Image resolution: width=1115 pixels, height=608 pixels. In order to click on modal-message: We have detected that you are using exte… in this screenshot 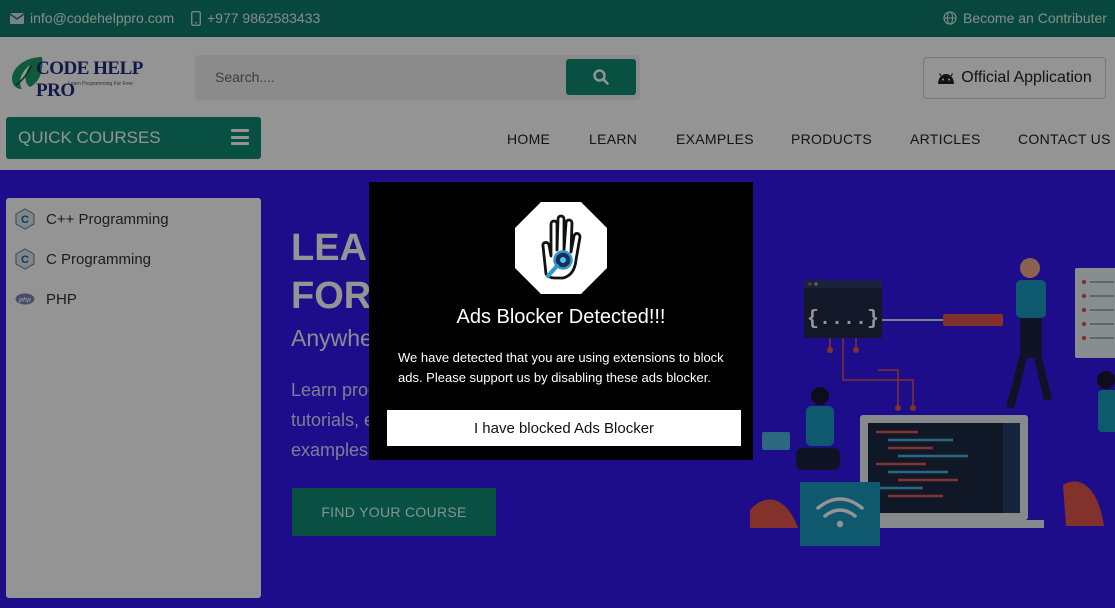, I will do `click(561, 367)`.